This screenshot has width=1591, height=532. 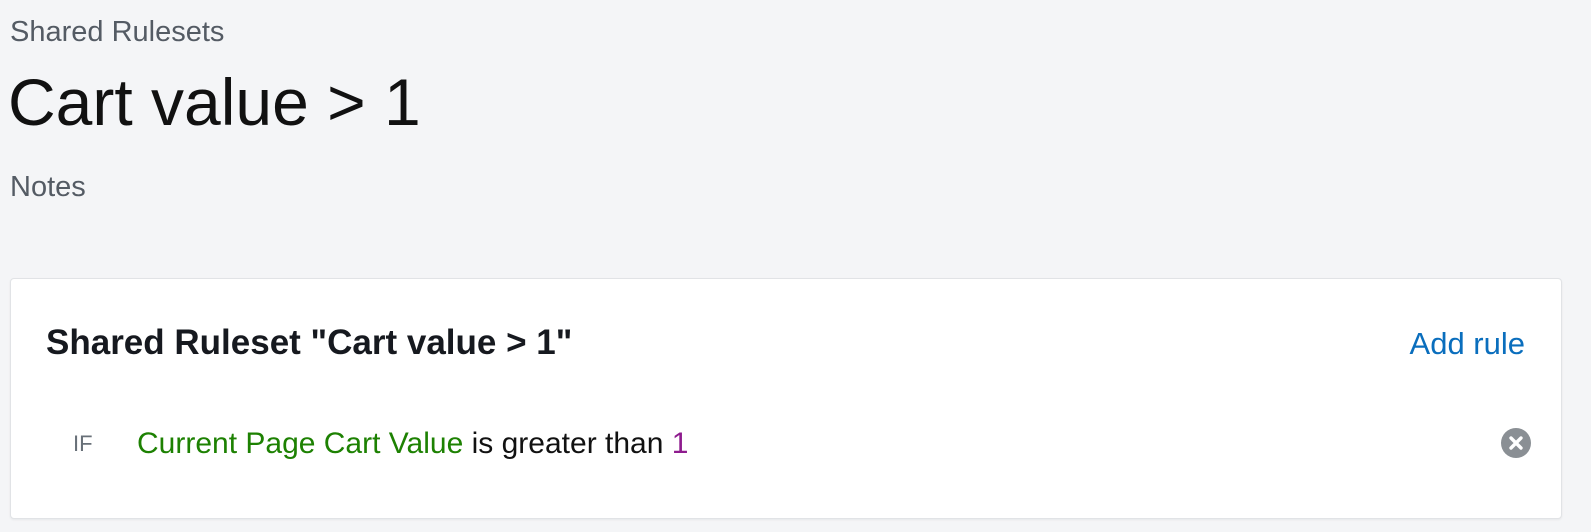 I want to click on page-title: Cart value > 1, so click(x=214, y=102).